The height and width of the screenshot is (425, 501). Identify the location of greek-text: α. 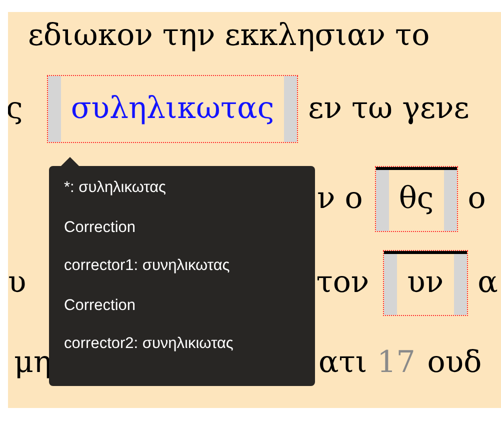
(488, 283).